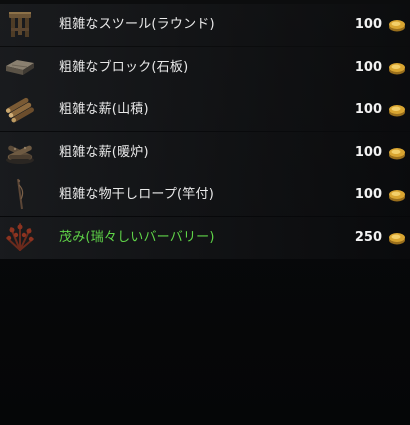  Describe the element at coordinates (205, 67) in the screenshot. I see `store-item-row-stone-block: 粗雑なブロック(石板) 100` at that location.